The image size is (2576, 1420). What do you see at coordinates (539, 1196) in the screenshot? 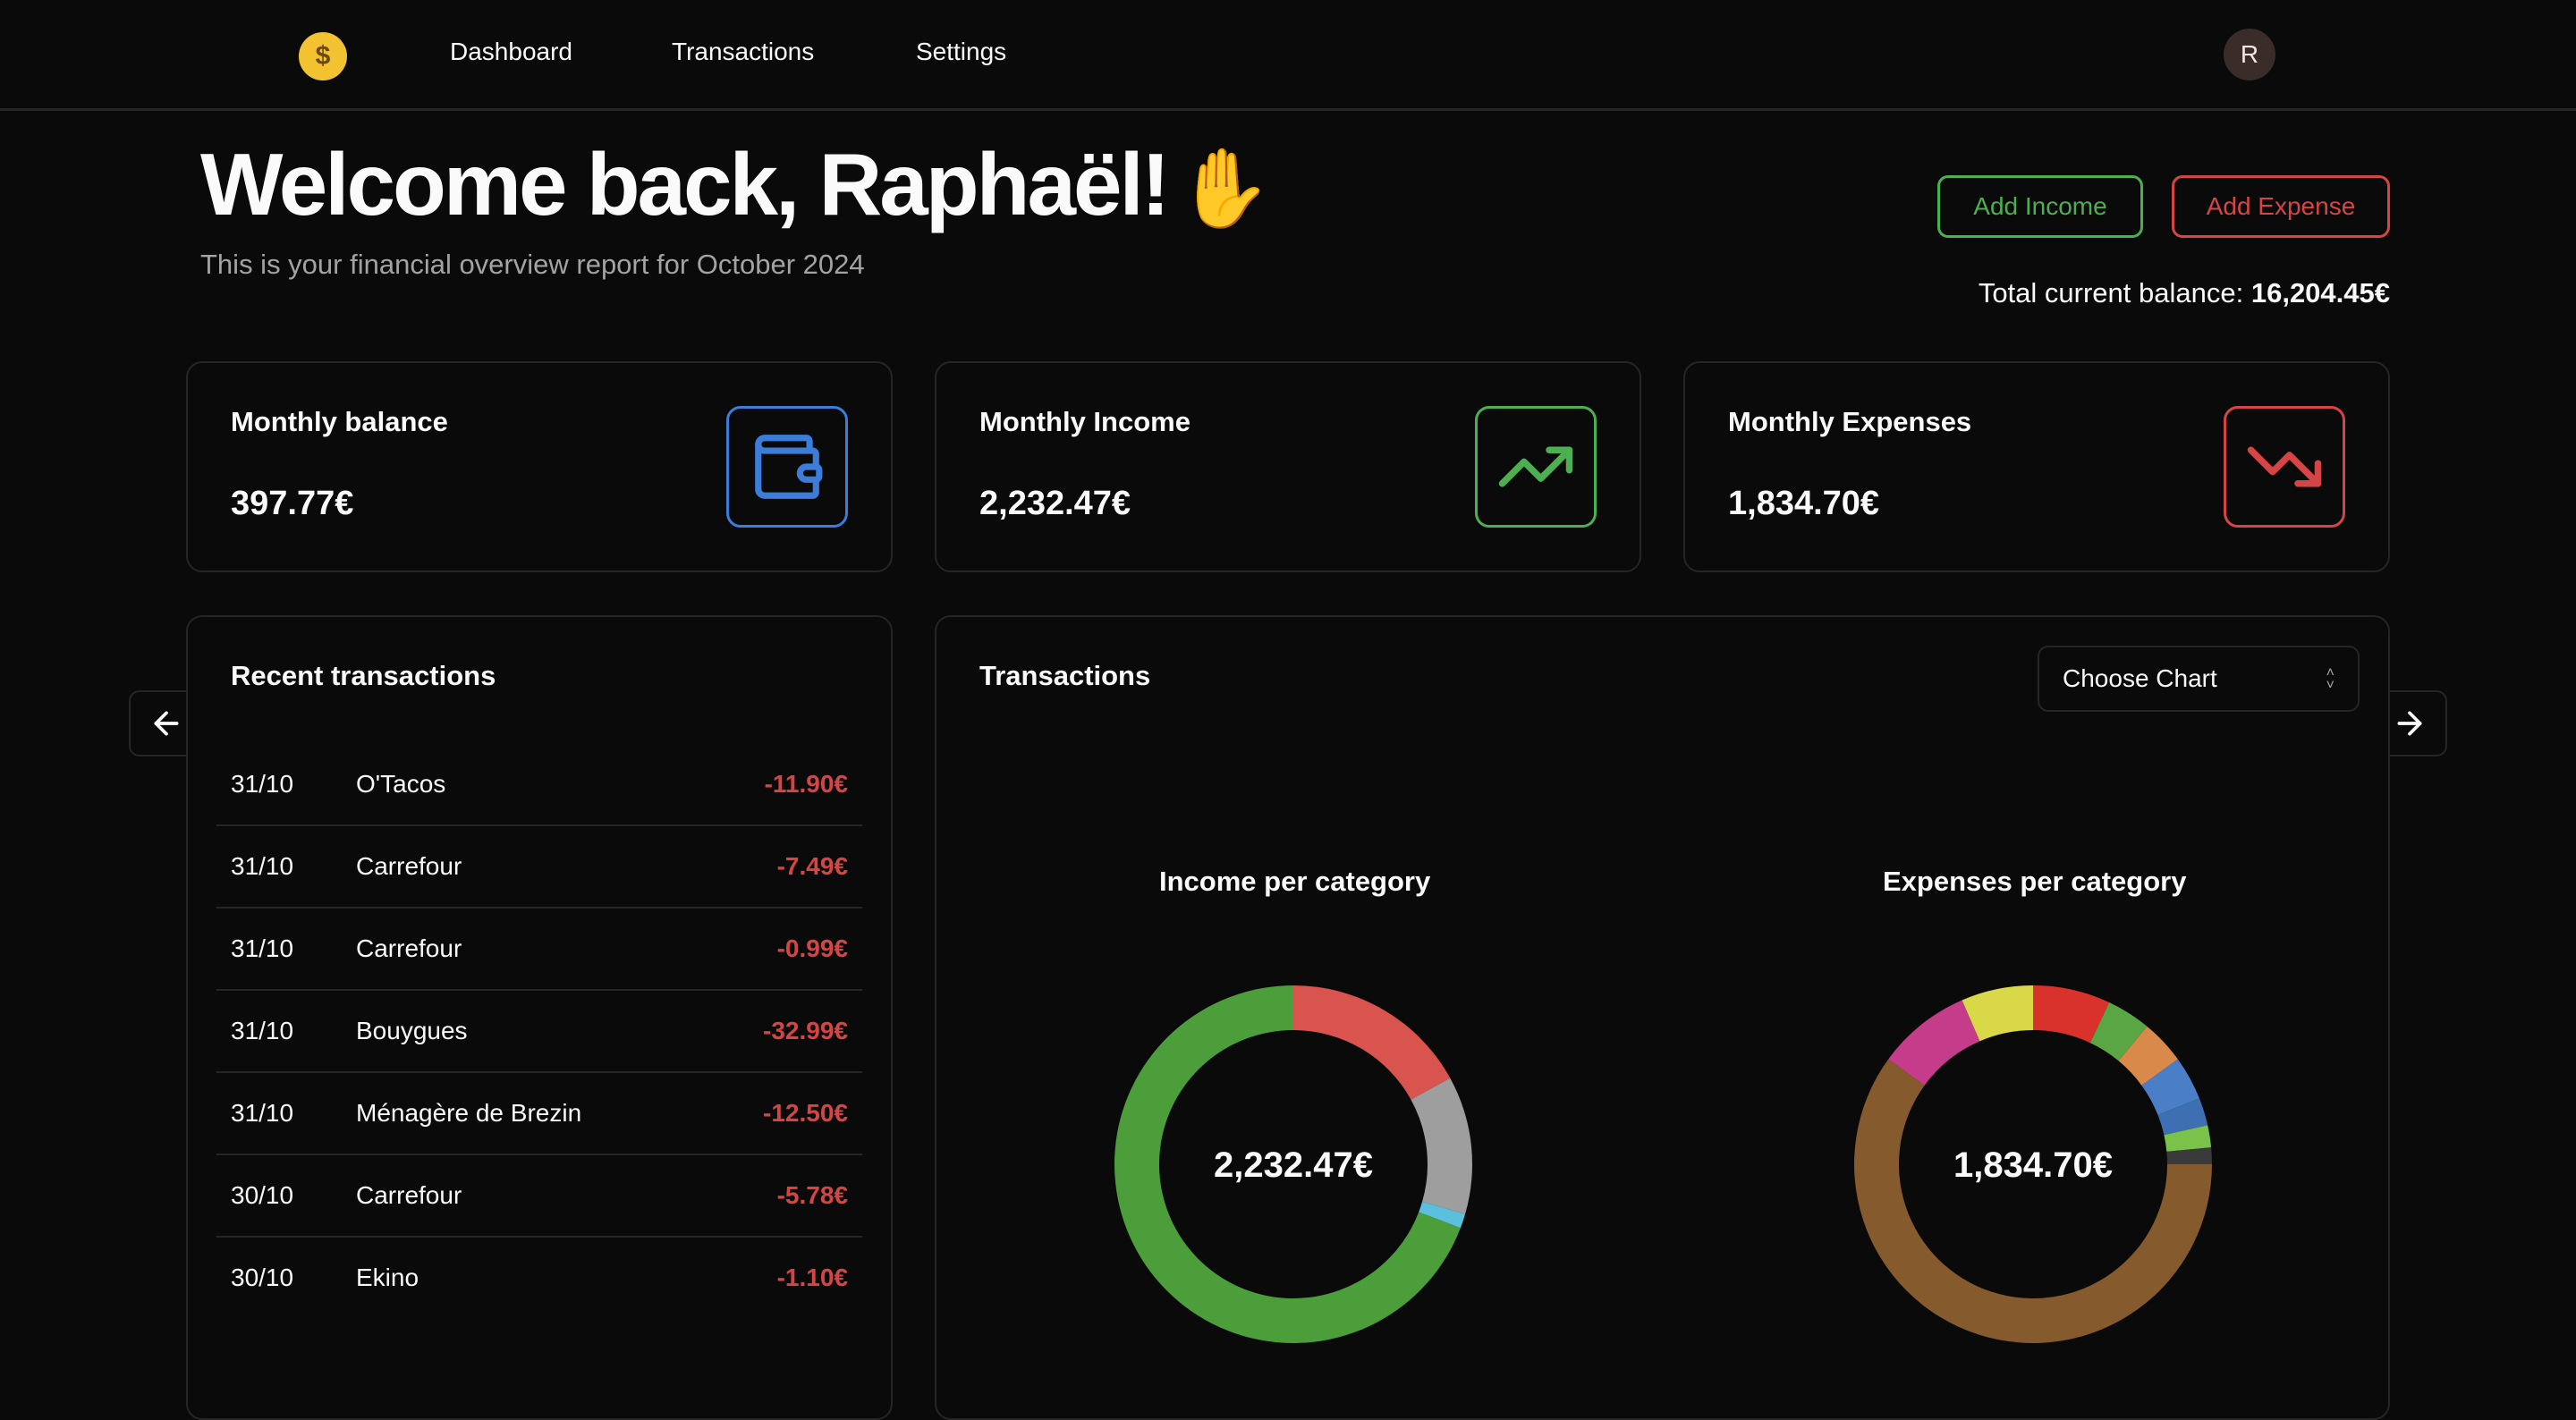
I see `list-item: 30/10 Carrefour -5.78€` at bounding box center [539, 1196].